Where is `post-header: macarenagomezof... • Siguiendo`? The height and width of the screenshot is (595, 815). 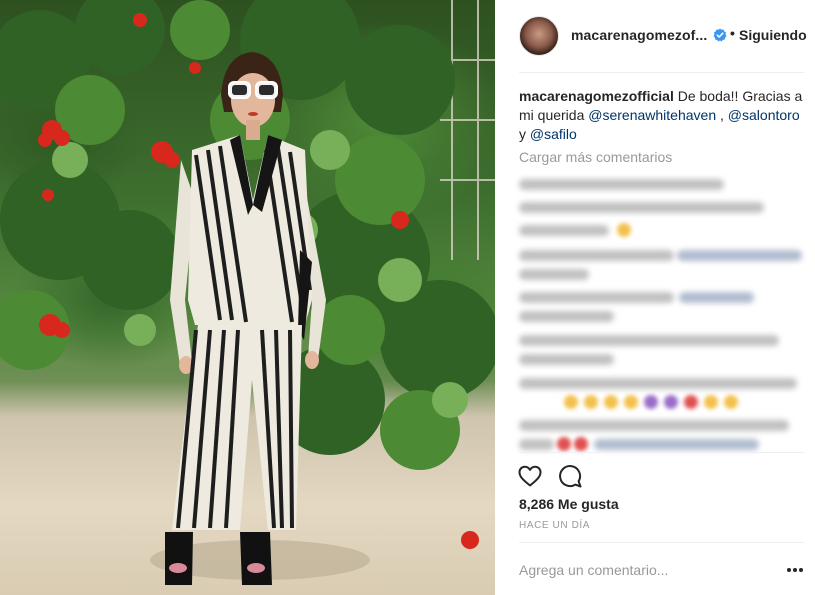
post-header: macarenagomezof... • Siguiendo is located at coordinates (655, 36).